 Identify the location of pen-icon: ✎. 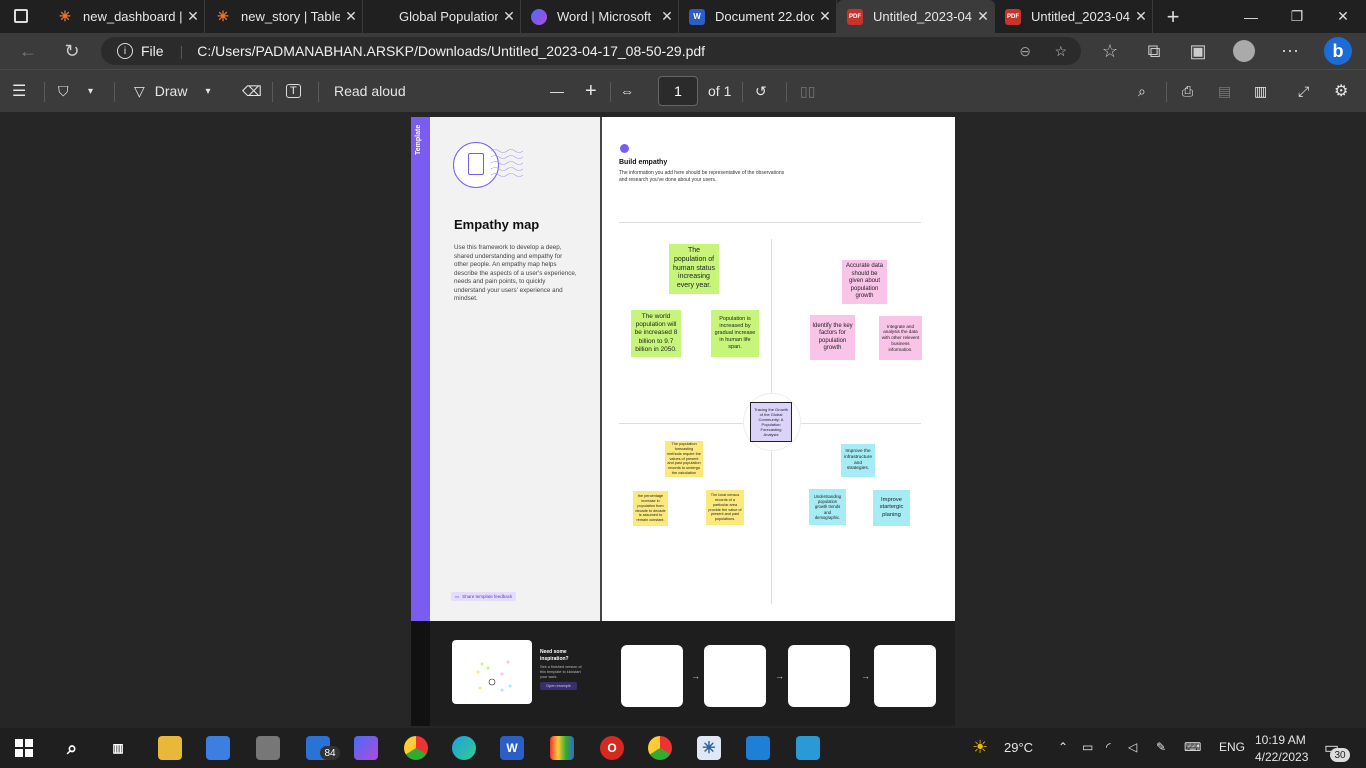
(1161, 747).